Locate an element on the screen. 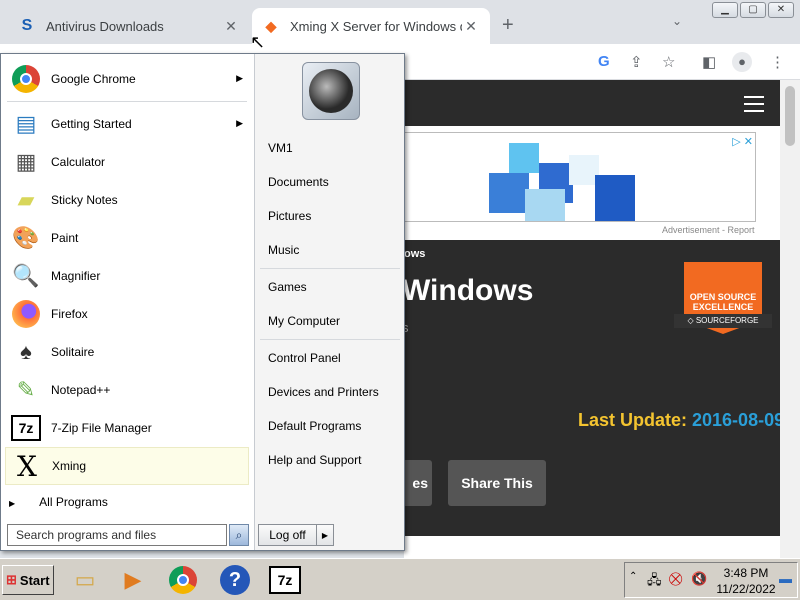 This screenshot has height=600, width=800. window-controls: ▁ ▢ ✕ is located at coordinates (753, 10).